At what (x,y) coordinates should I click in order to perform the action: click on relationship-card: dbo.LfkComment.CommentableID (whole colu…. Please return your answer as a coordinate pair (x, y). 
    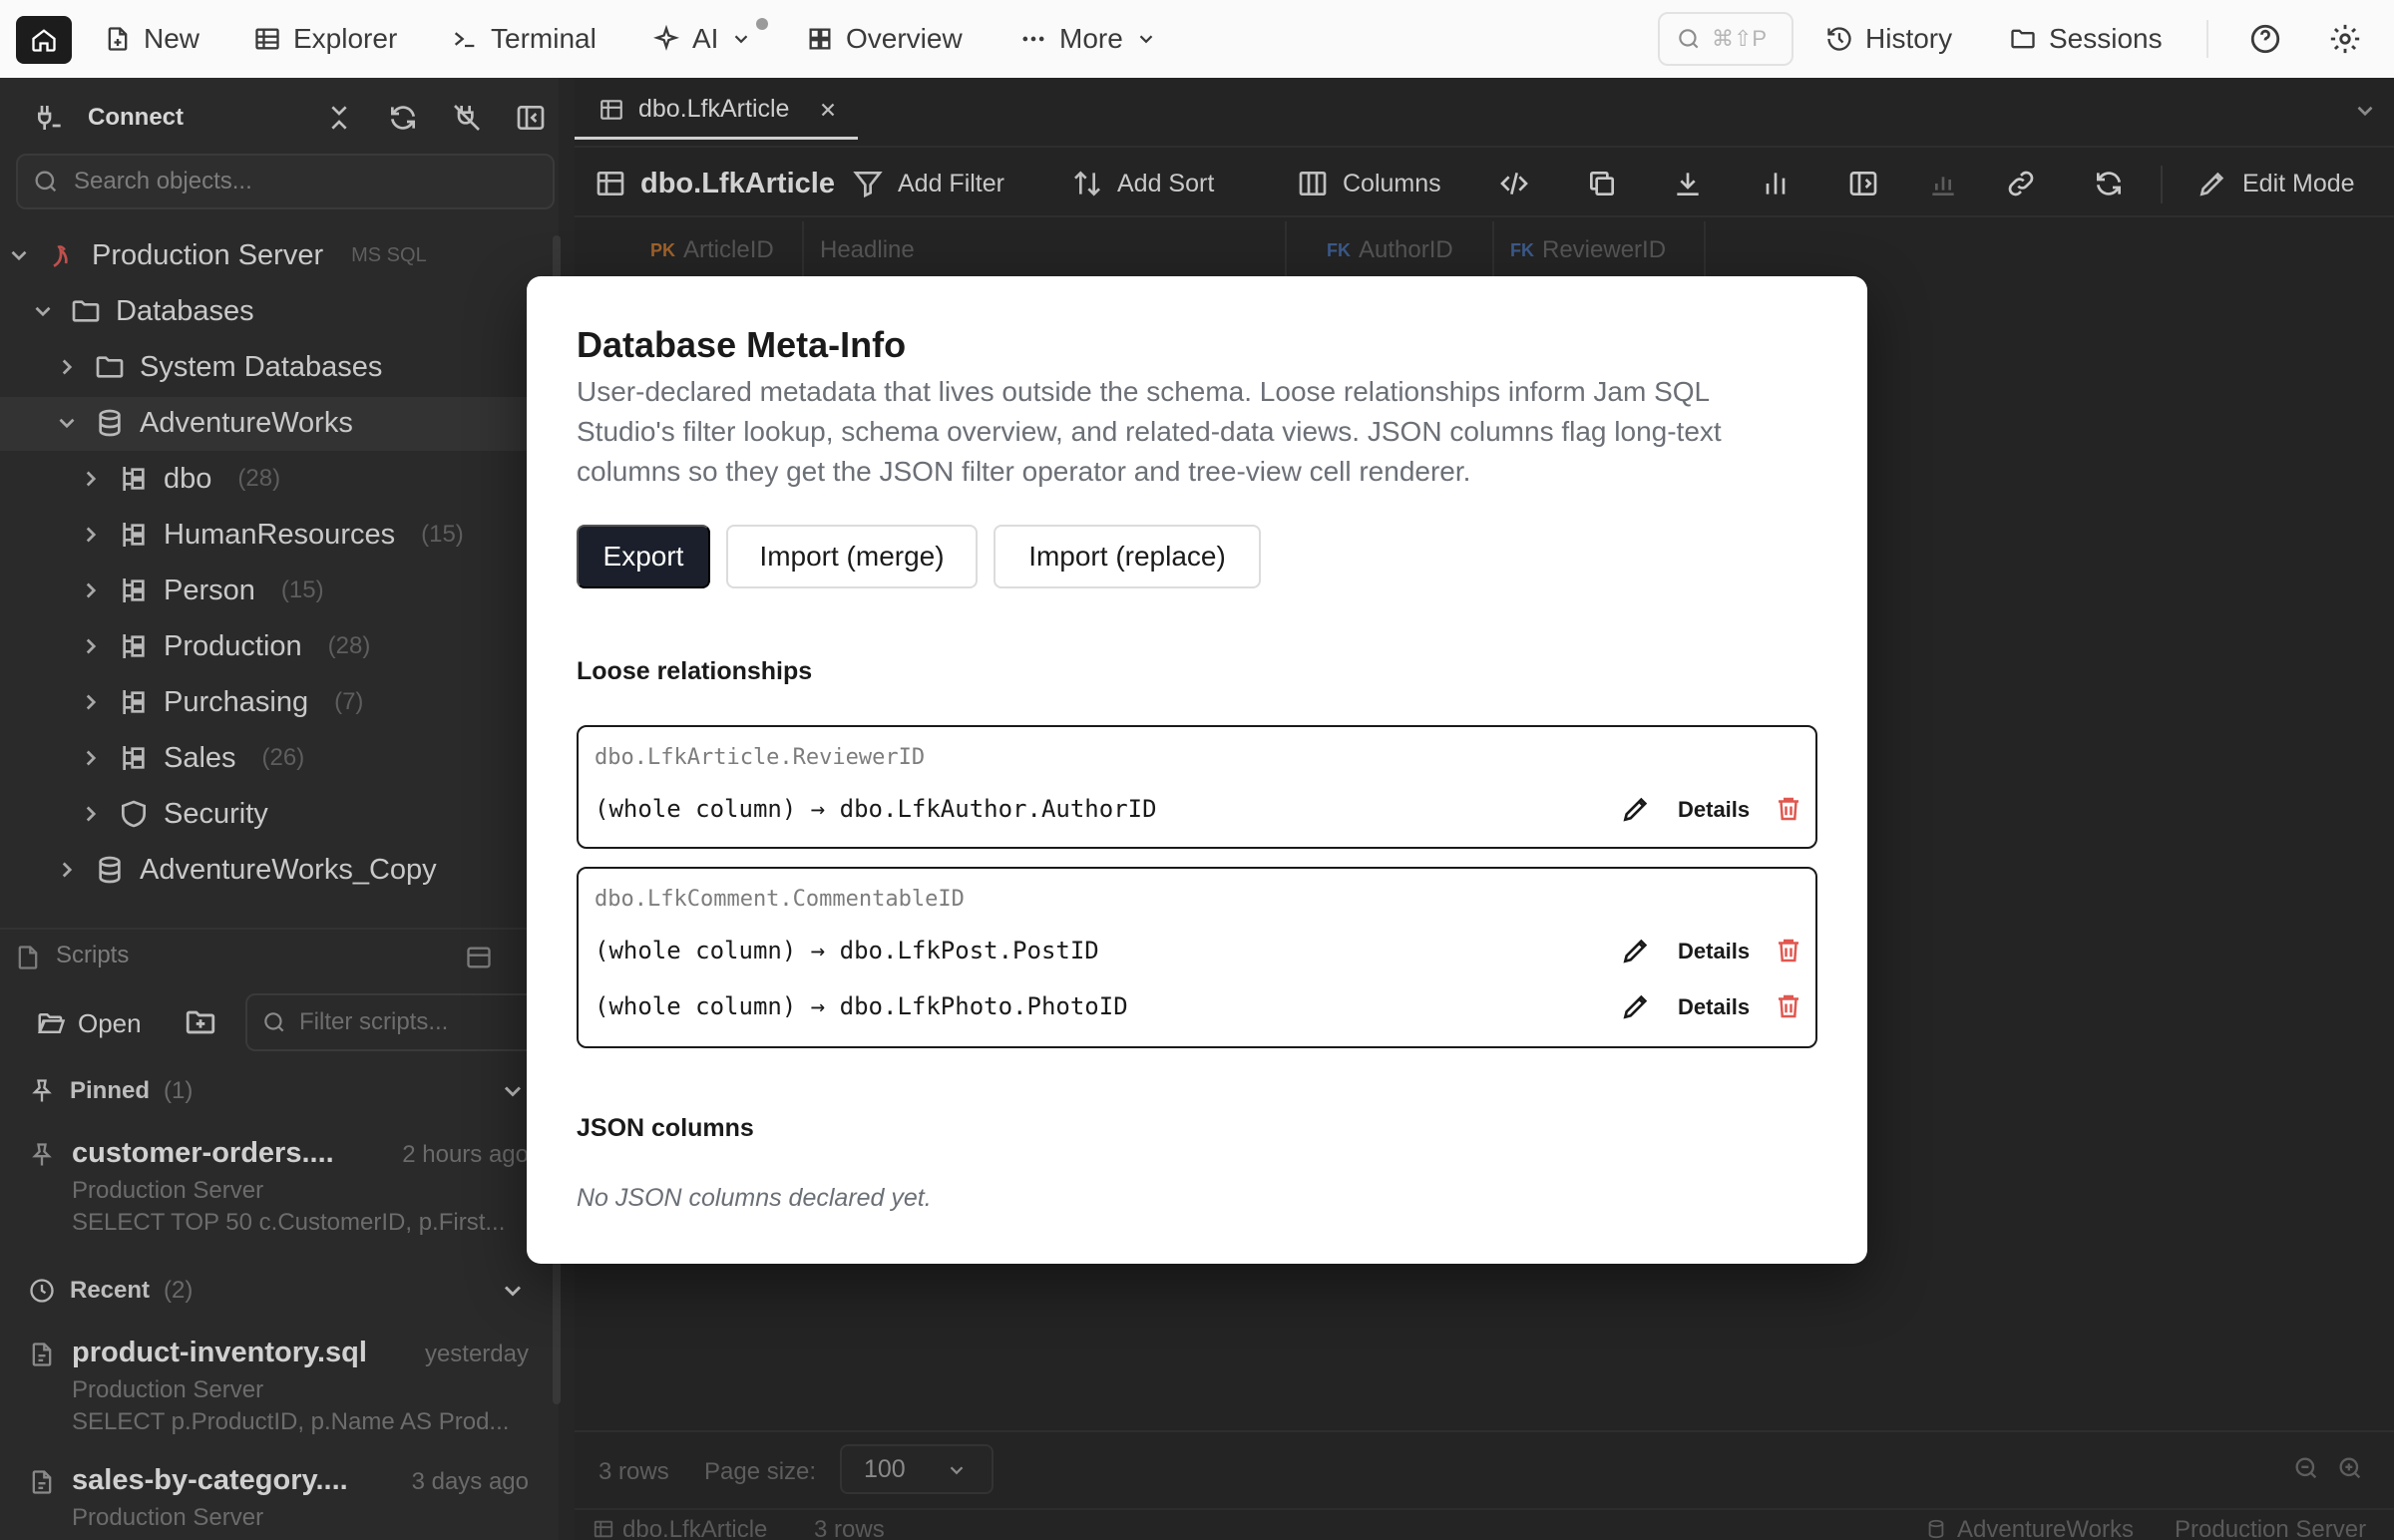
    Looking at the image, I should click on (1197, 957).